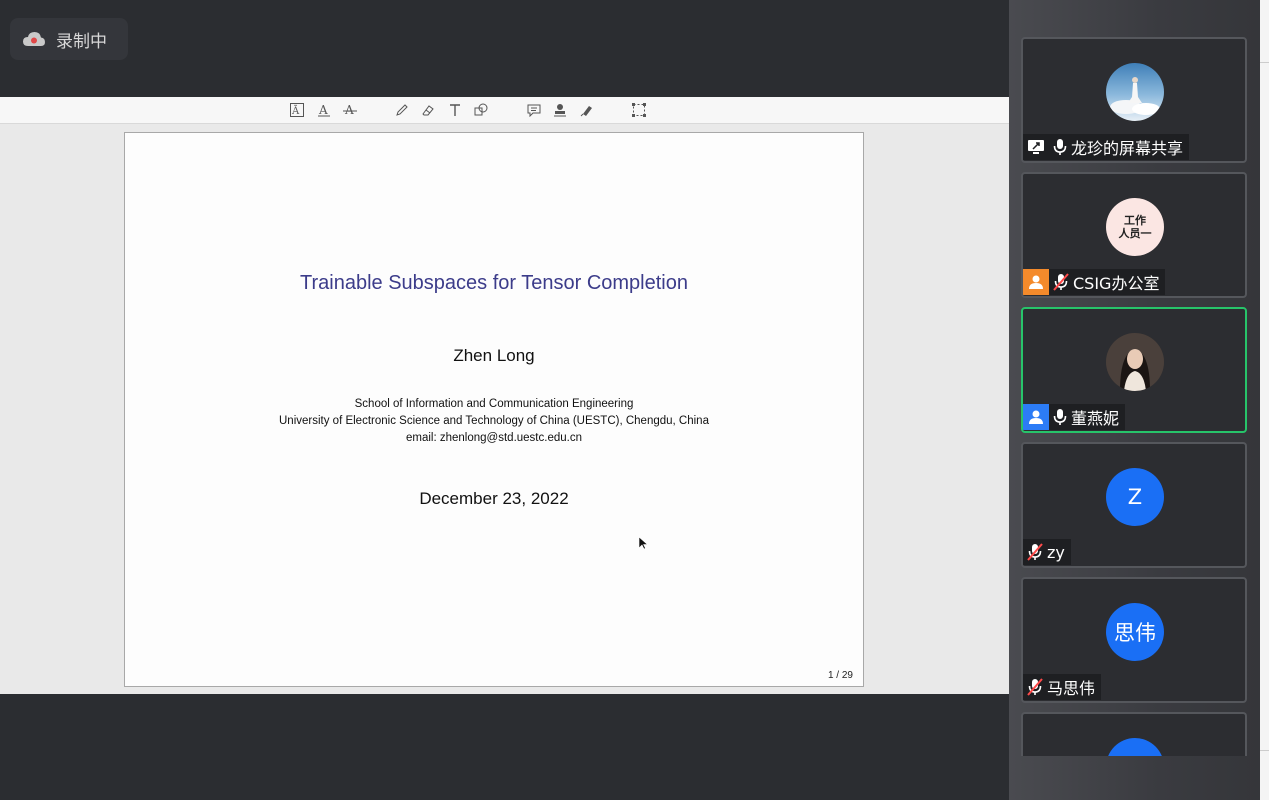  What do you see at coordinates (1134, 734) in the screenshot?
I see `participant-tile-partial` at bounding box center [1134, 734].